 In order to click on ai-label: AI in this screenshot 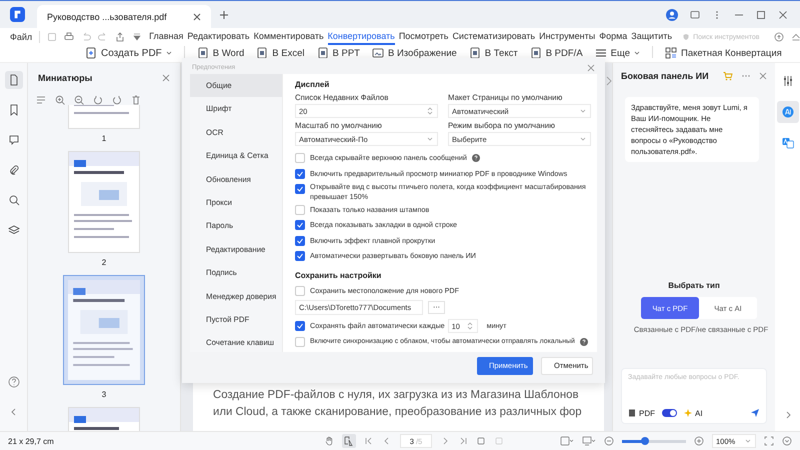, I will do `click(699, 413)`.